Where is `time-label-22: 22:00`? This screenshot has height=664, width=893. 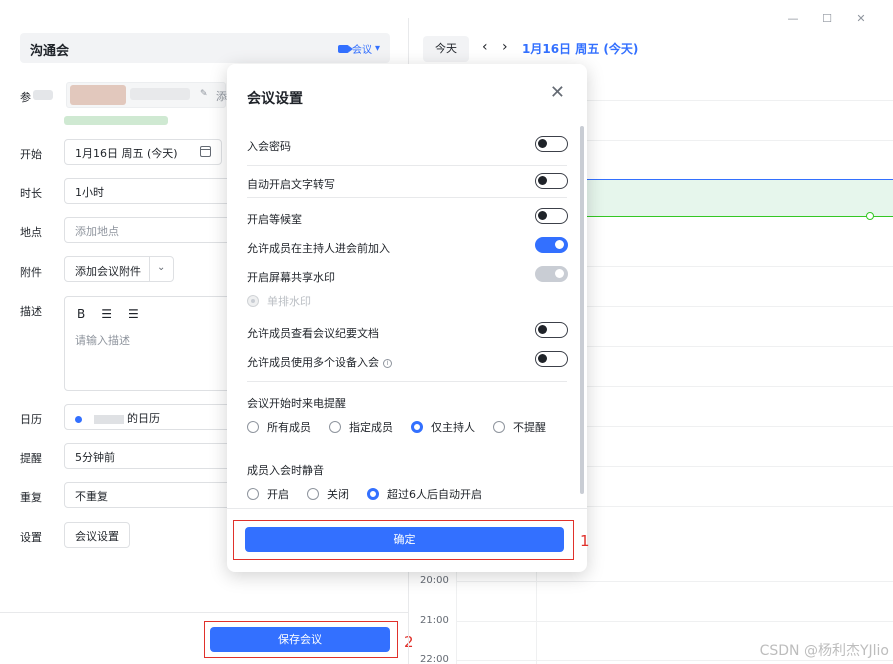 time-label-22: 22:00 is located at coordinates (434, 659).